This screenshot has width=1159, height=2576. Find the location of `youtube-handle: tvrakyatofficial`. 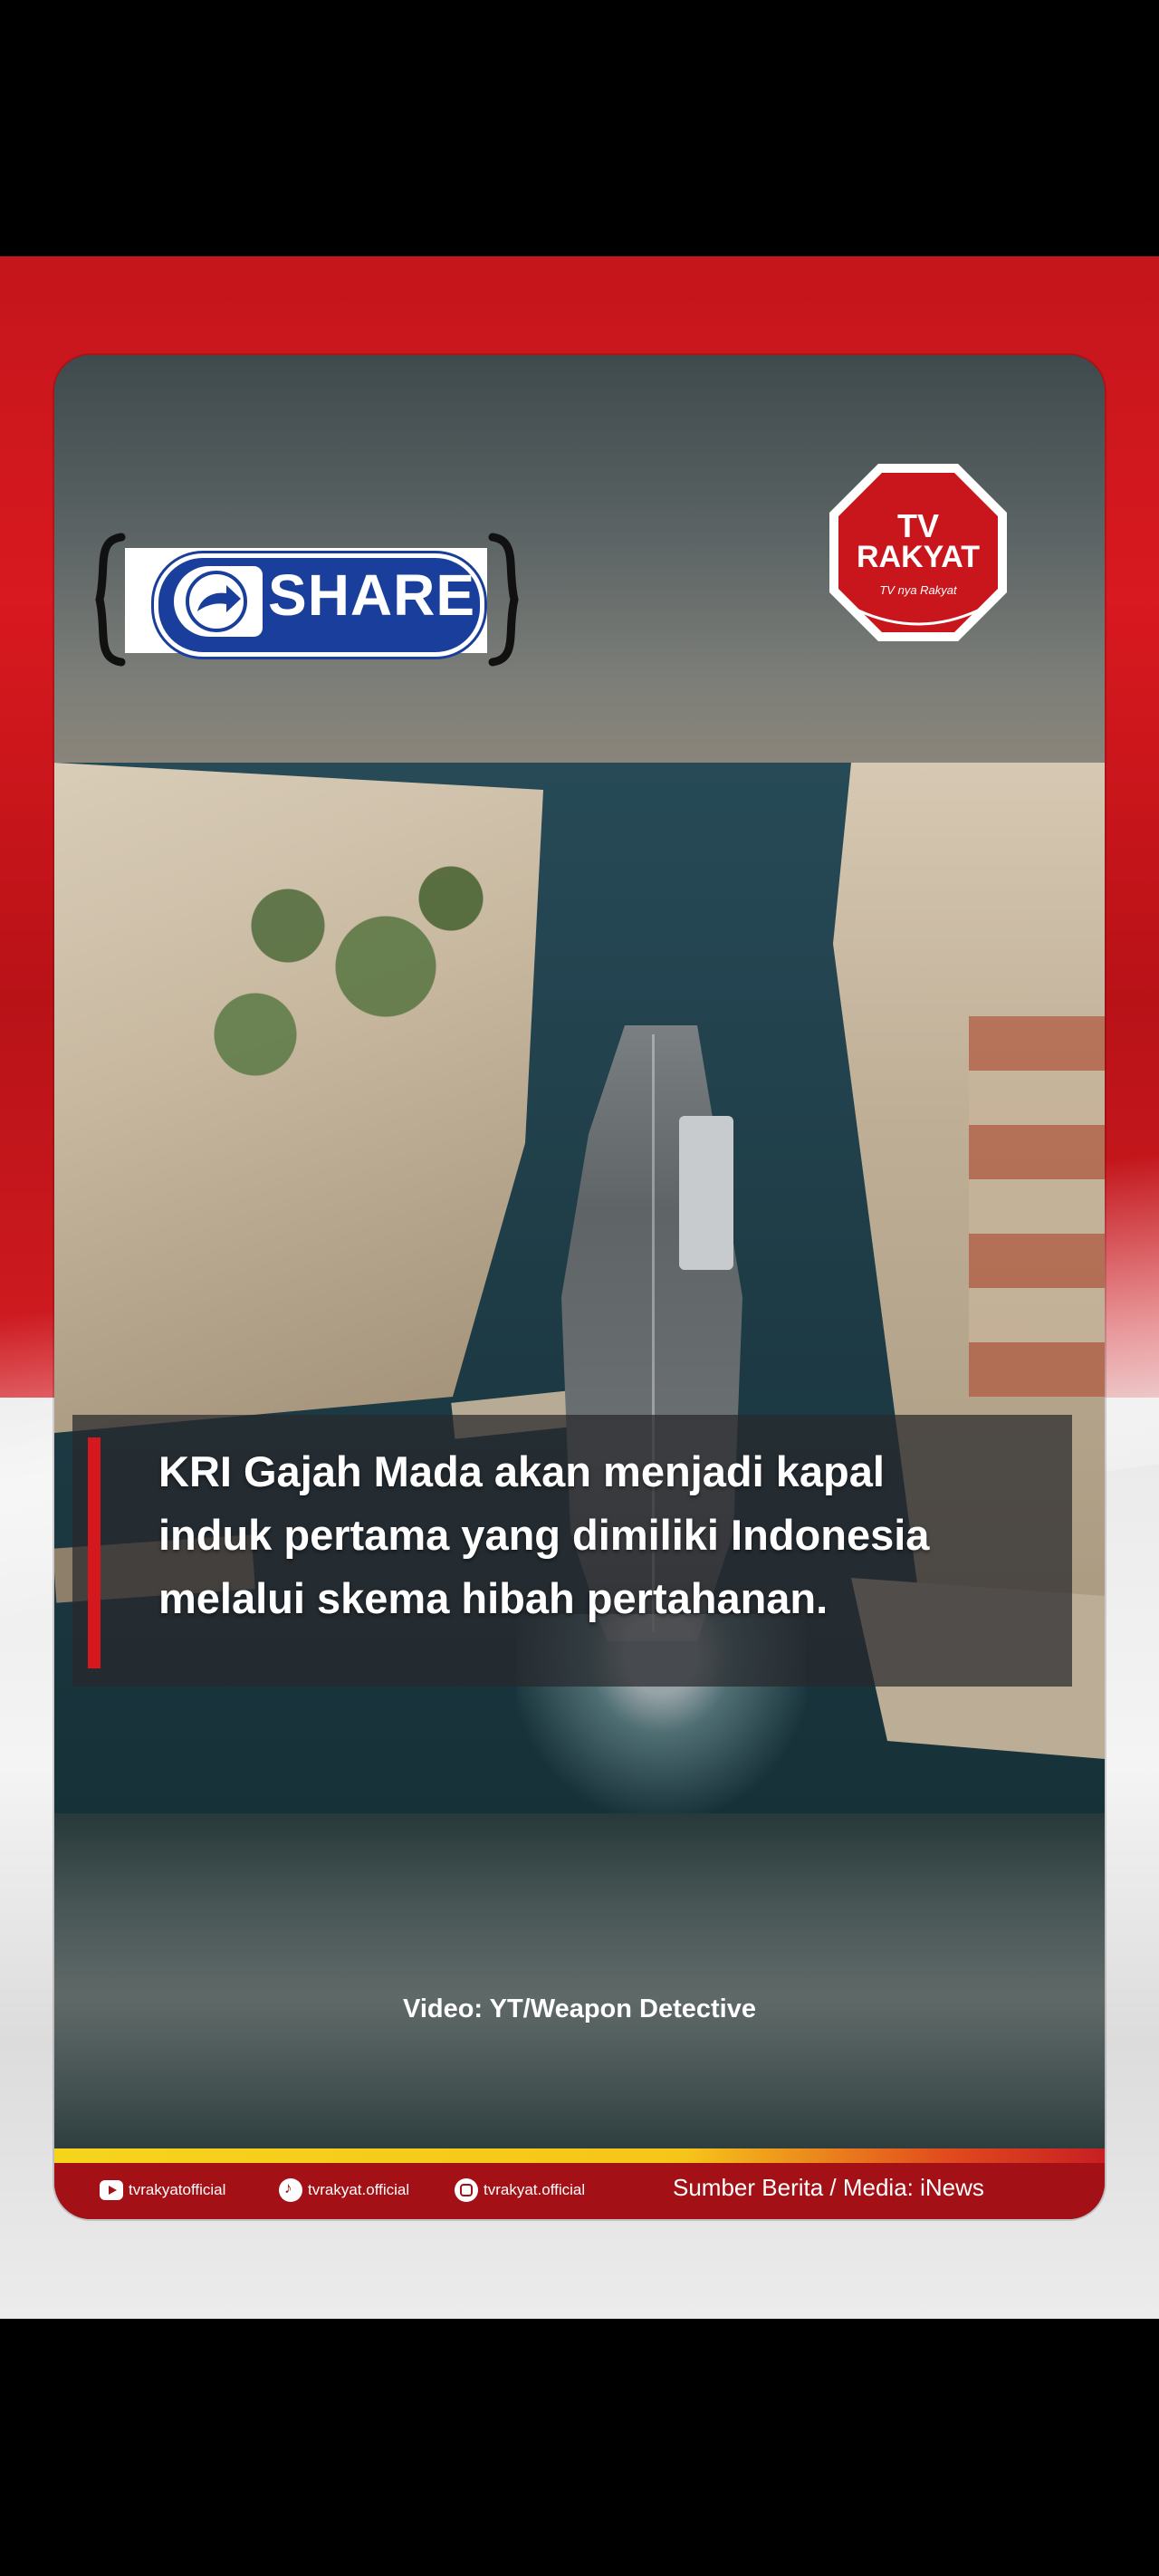

youtube-handle: tvrakyatofficial is located at coordinates (178, 2189).